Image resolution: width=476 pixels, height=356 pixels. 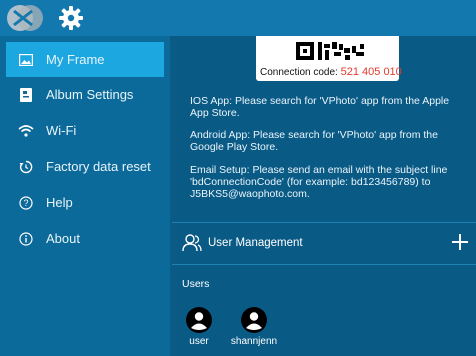 I want to click on user-management-label: User Management, so click(x=255, y=243).